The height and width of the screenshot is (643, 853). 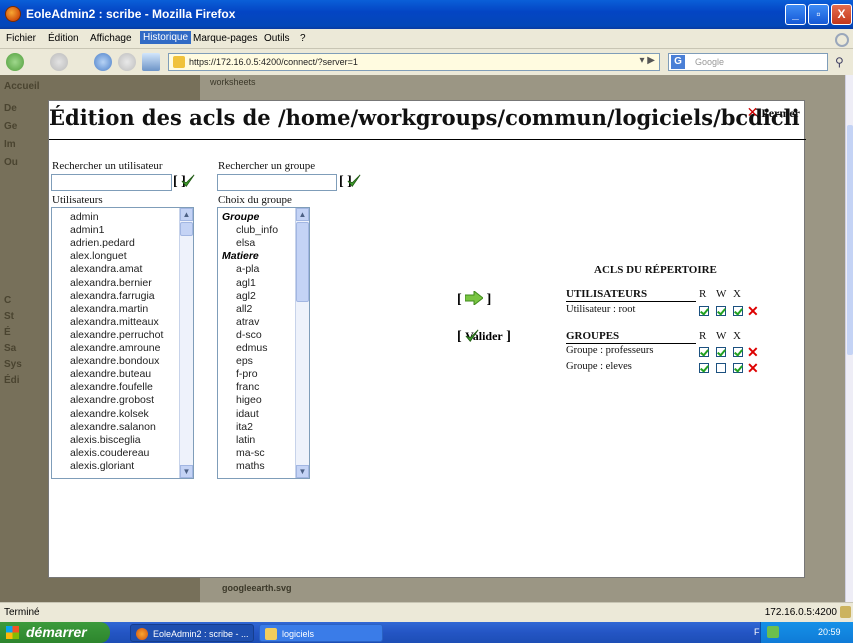 I want to click on group-option: ma-sc, so click(x=250, y=453).